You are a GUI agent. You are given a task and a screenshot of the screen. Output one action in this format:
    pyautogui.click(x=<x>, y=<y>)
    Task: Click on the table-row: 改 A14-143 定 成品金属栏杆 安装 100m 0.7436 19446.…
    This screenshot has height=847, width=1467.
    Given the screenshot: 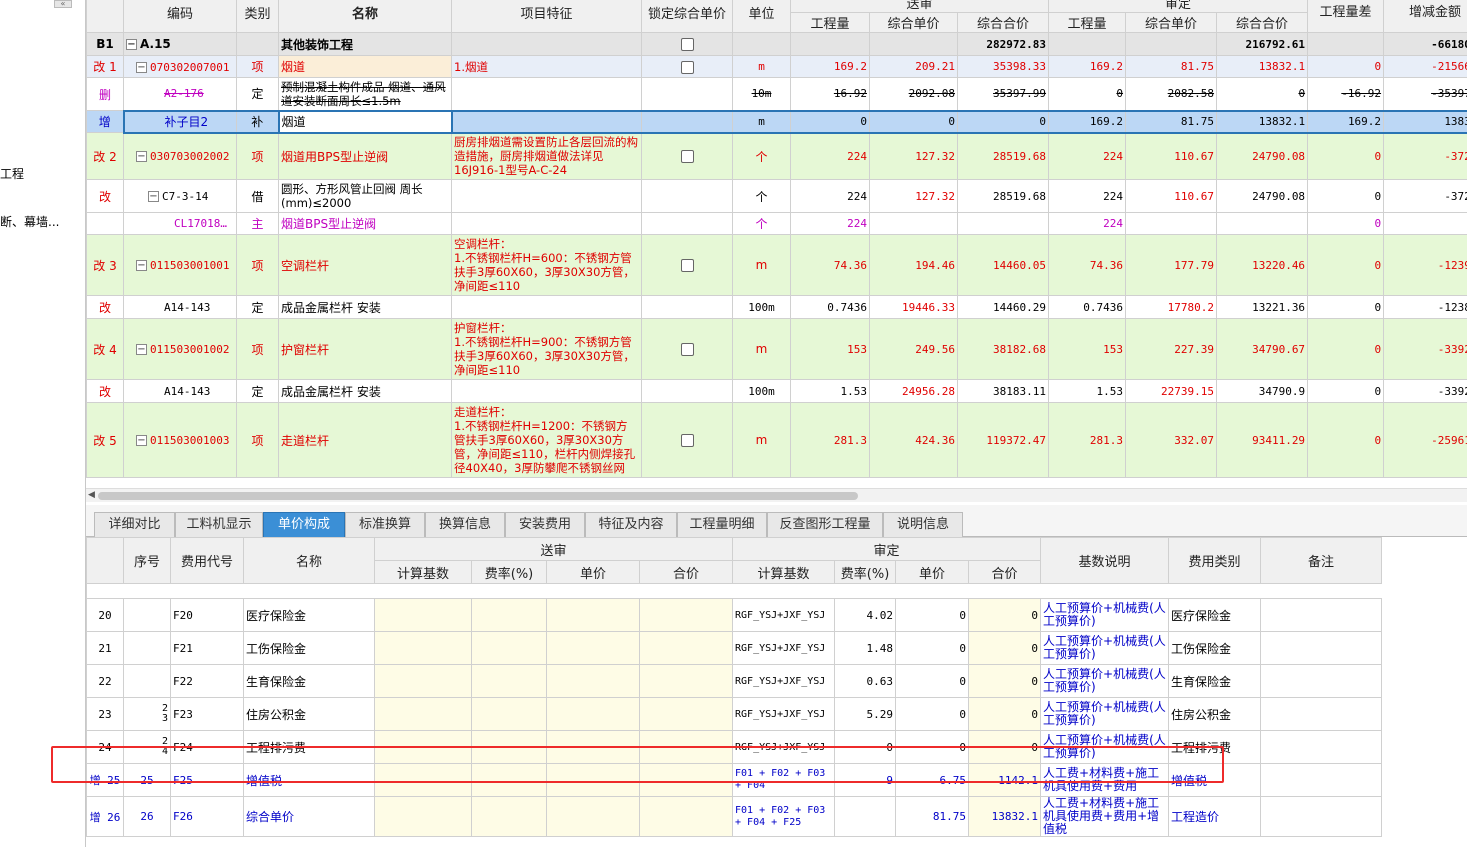 What is the action you would take?
    pyautogui.click(x=776, y=307)
    